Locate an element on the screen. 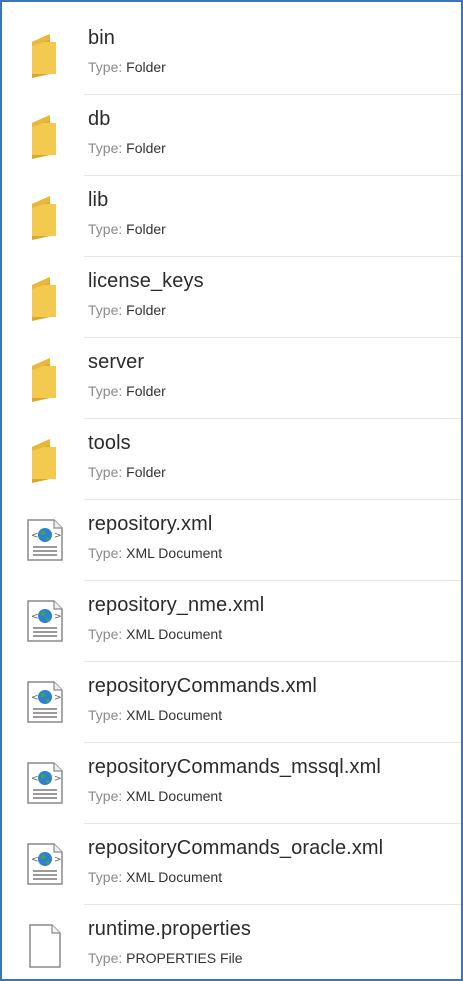 This screenshot has width=463, height=981. file-name: server is located at coordinates (116, 362).